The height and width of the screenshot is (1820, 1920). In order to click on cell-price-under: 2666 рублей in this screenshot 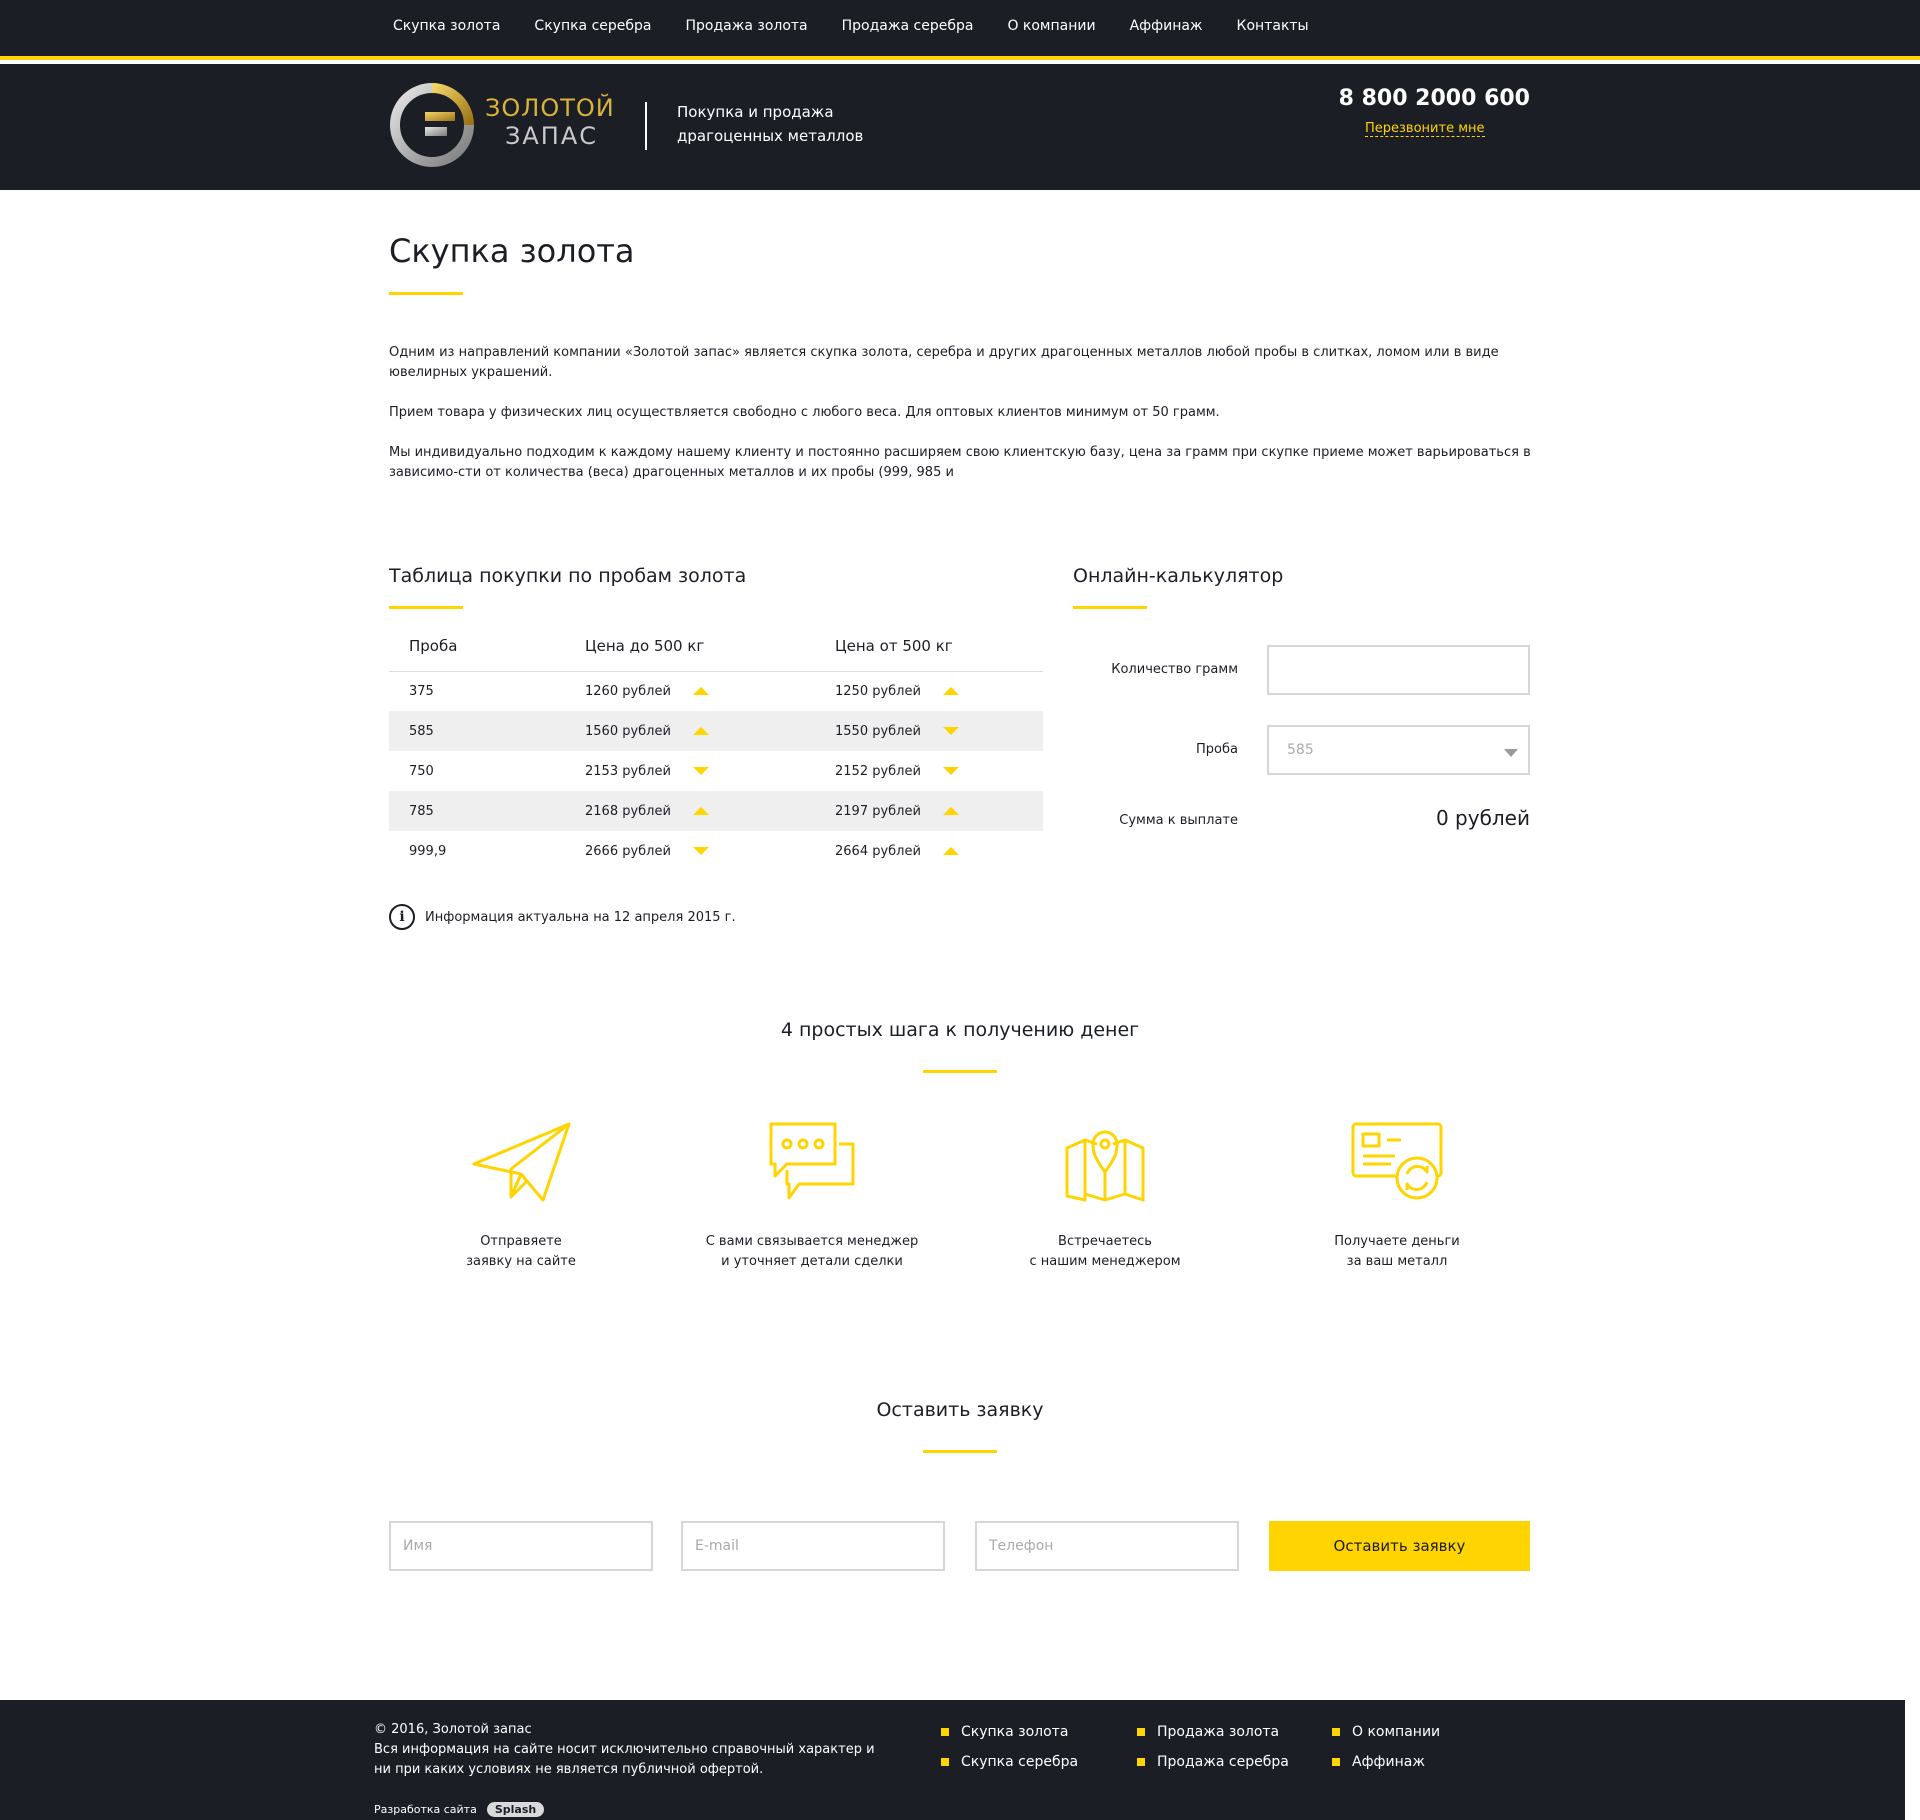, I will do `click(690, 851)`.